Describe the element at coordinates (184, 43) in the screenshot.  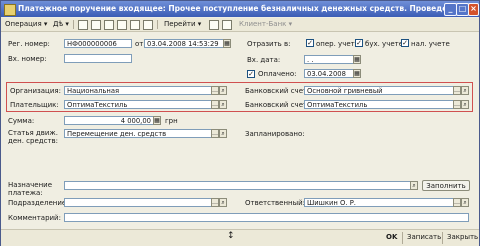
I see `reg-date-field: 03.04.2008 14:53:29` at that location.